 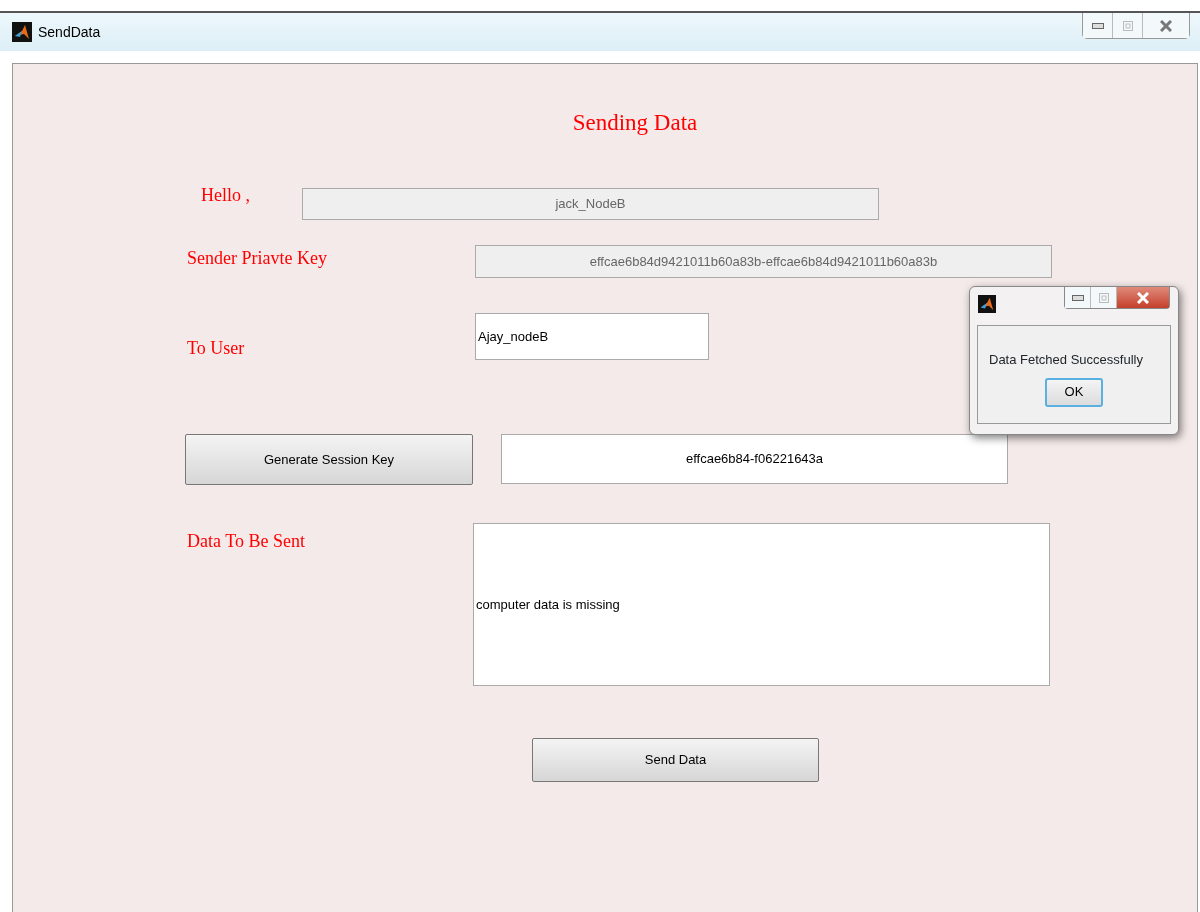 What do you see at coordinates (69, 32) in the screenshot?
I see `window-title: SendData` at bounding box center [69, 32].